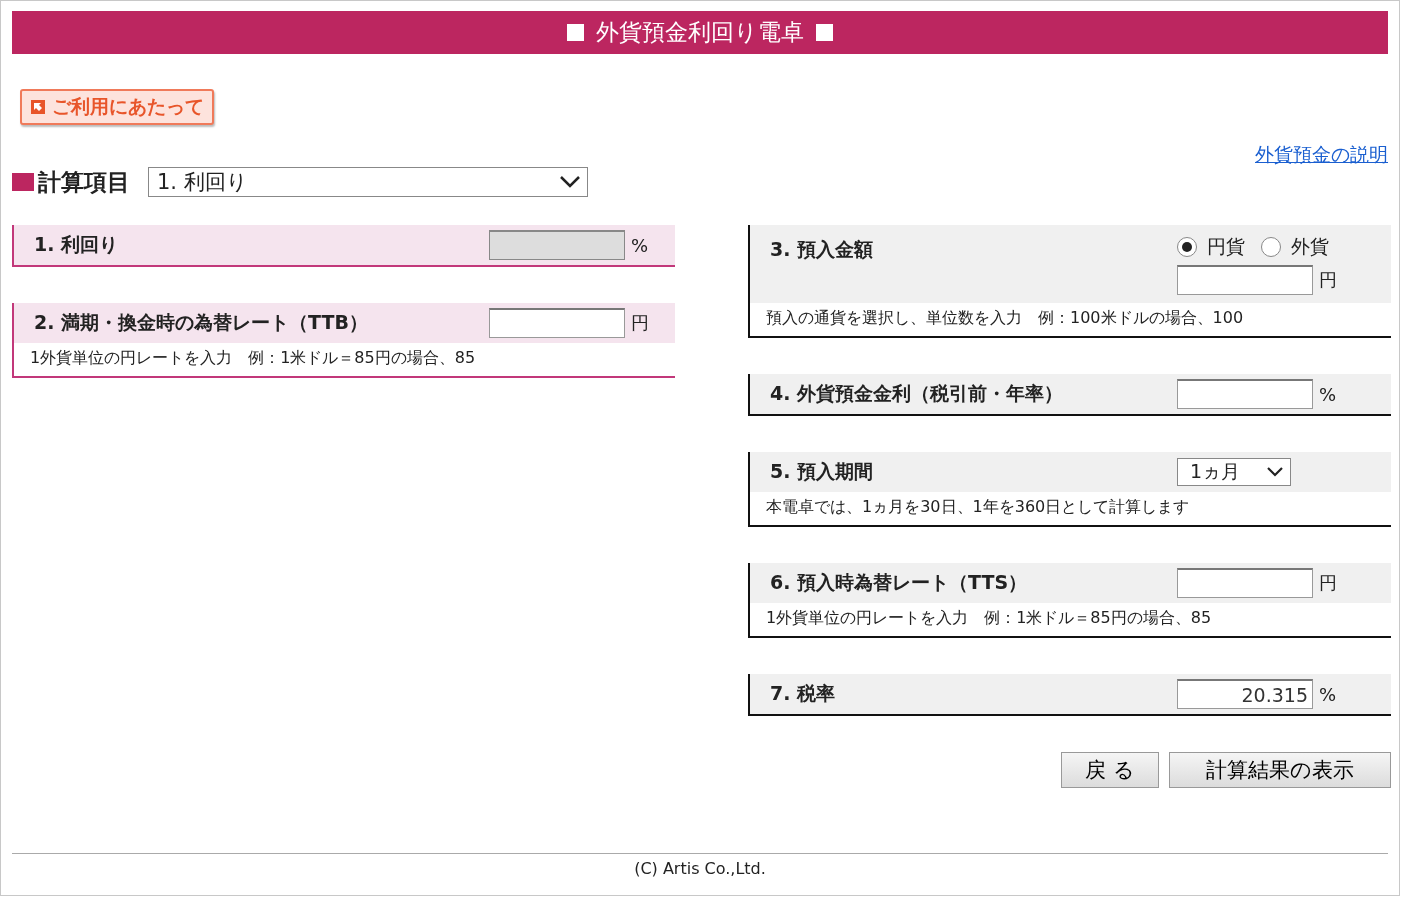  I want to click on field-label: 2. 満期・換金時の為替レート（TTB）, so click(201, 322).